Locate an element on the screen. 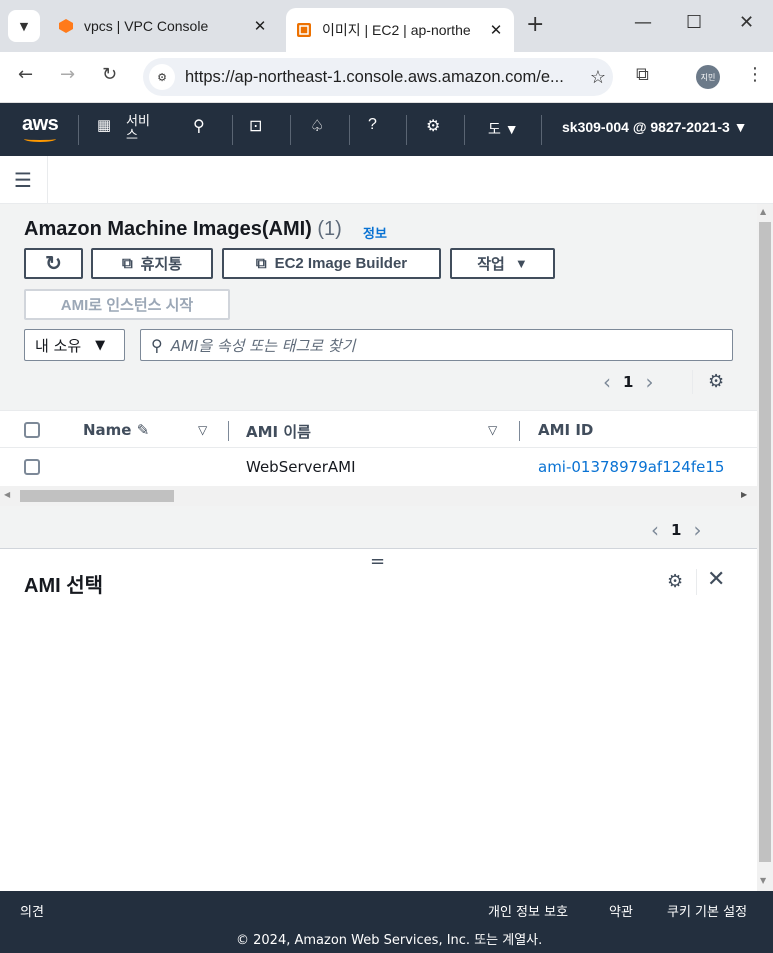 The height and width of the screenshot is (953, 773). window-close-icon: ✕ is located at coordinates (746, 22).